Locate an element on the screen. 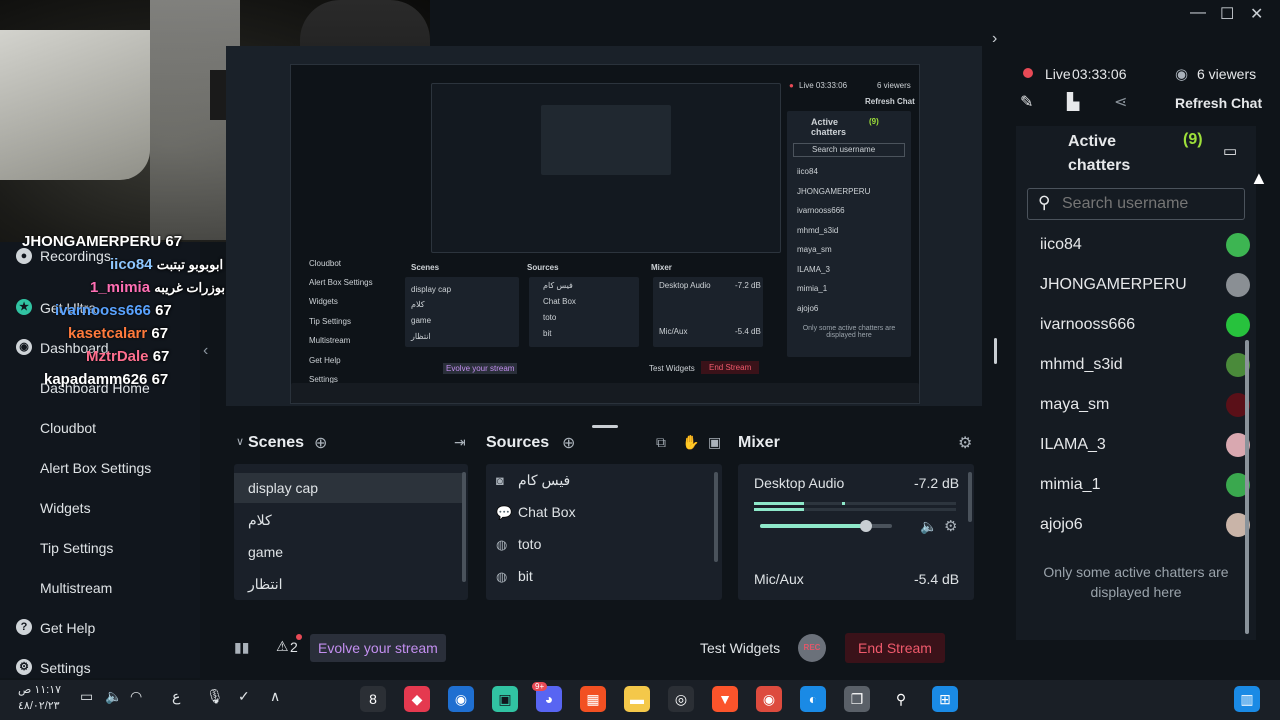 The image size is (1280, 720). sidebar-item-widgets: Widgets is located at coordinates (65, 508).